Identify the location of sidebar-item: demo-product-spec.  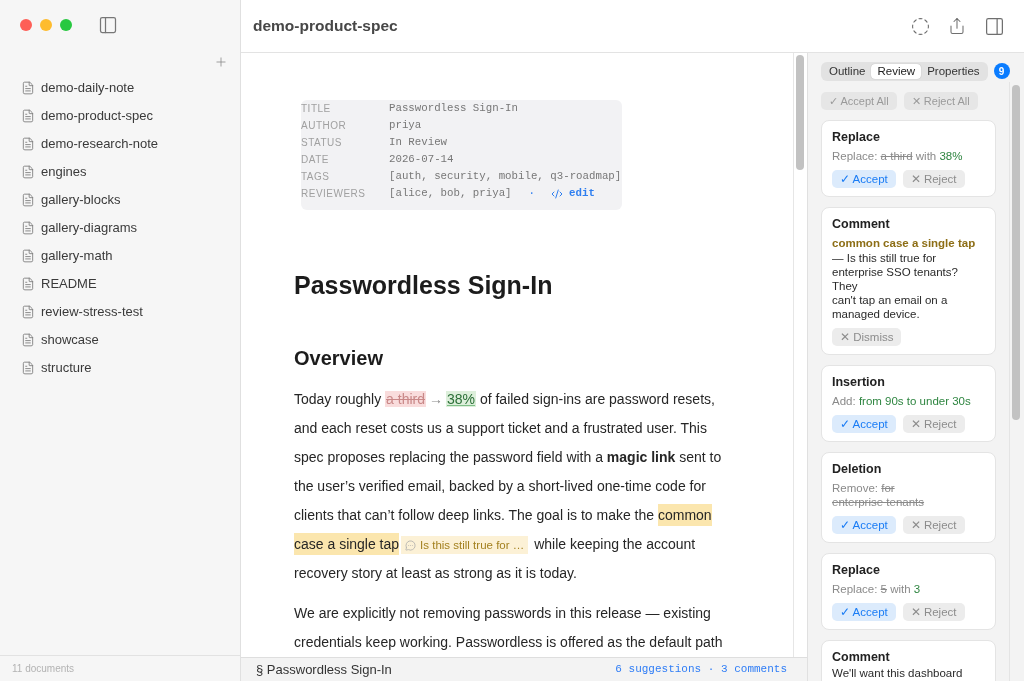
(120, 116).